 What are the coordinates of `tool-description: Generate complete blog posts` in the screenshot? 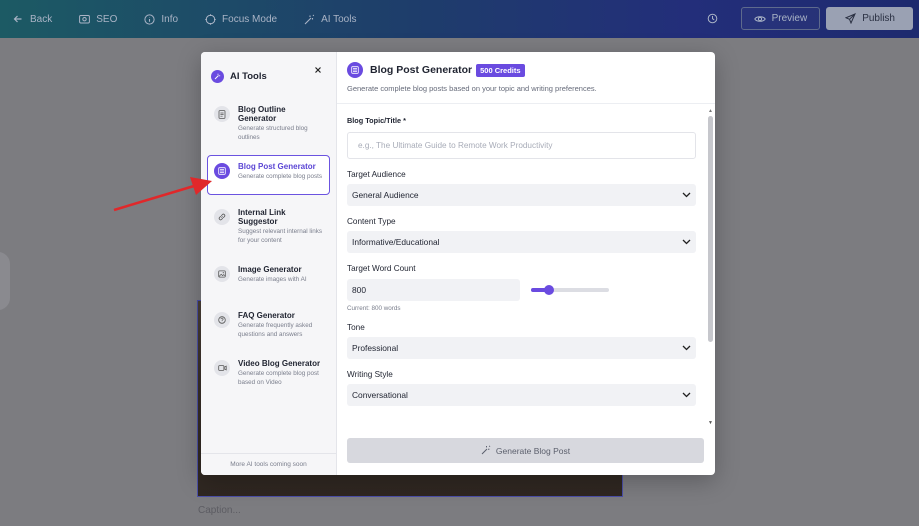 It's located at (280, 176).